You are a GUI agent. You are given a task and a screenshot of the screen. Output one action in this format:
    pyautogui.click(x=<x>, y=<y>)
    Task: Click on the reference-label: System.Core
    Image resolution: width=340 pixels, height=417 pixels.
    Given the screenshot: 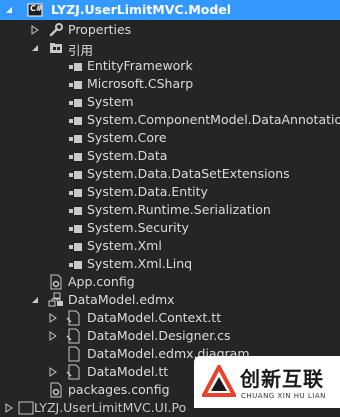 What is the action you would take?
    pyautogui.click(x=127, y=137)
    